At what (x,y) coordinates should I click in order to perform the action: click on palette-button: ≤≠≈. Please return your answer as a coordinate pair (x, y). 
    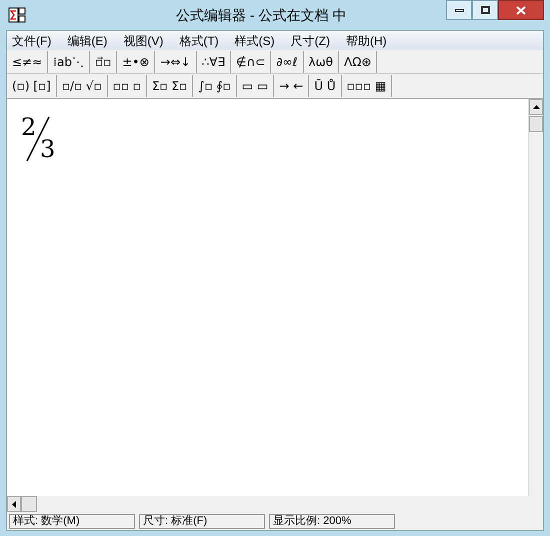
    Looking at the image, I should click on (27, 61).